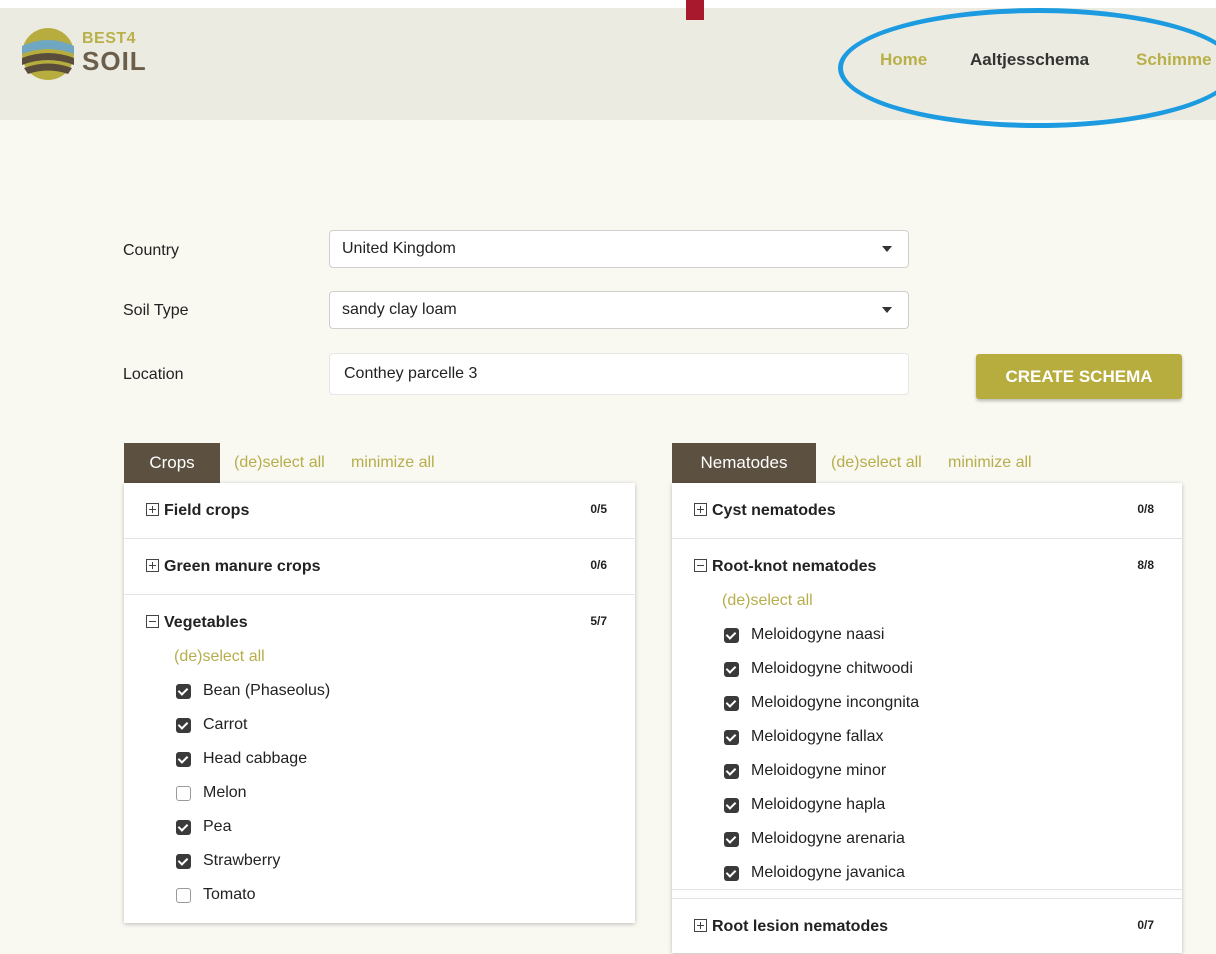  I want to click on section-title: Cyst nematodes, so click(774, 510).